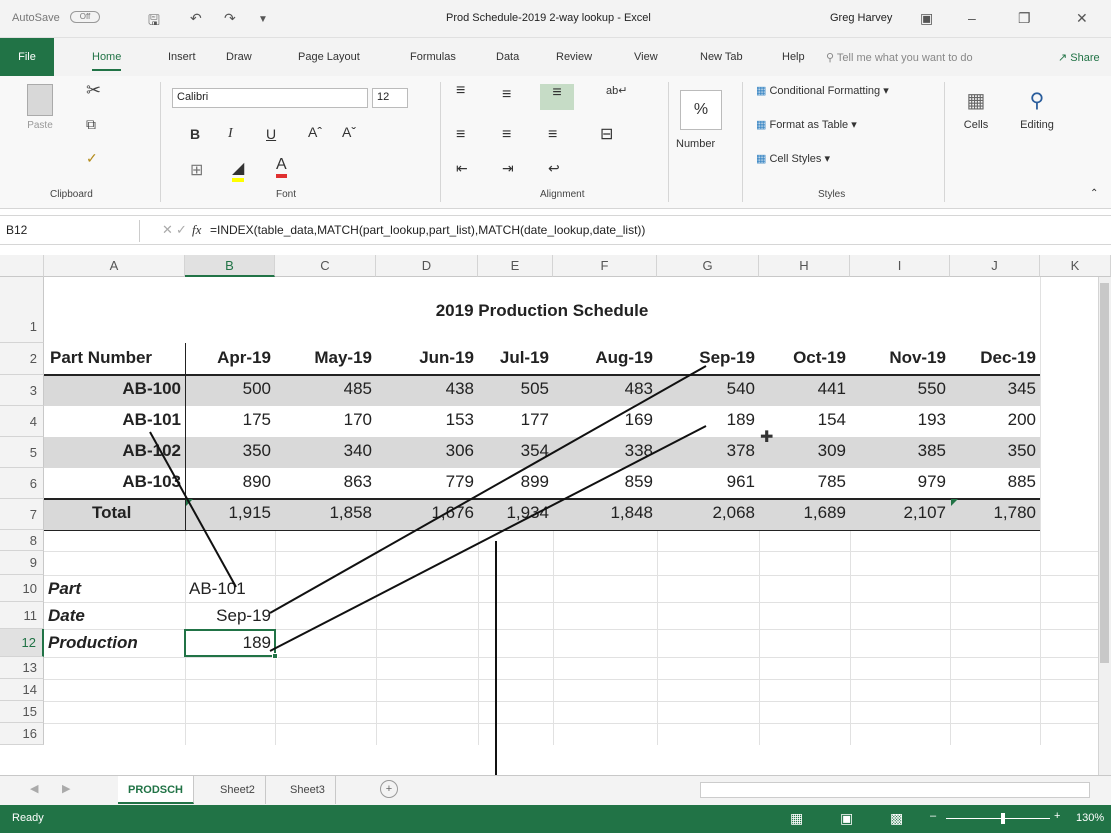  I want to click on cut-icon: ✂, so click(93, 90).